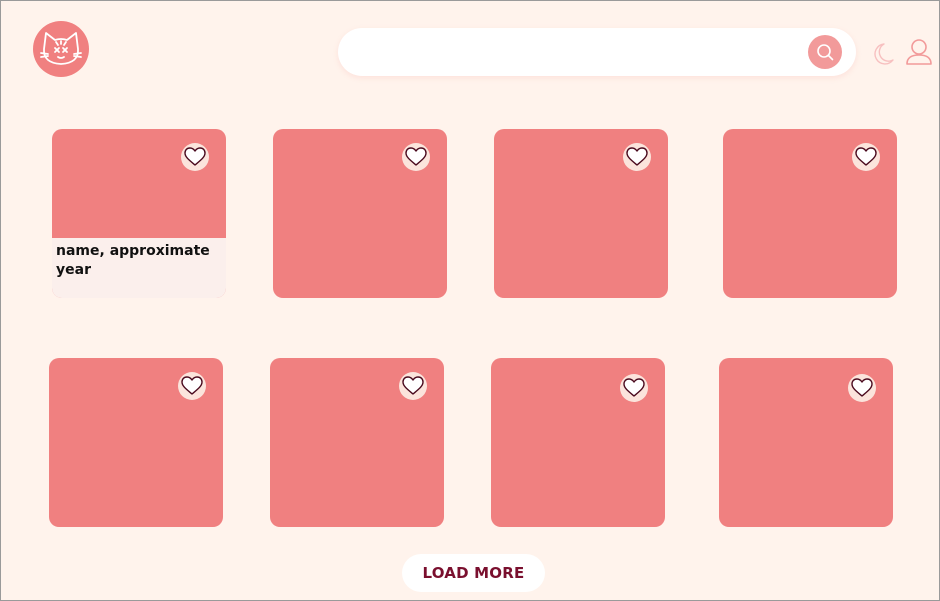 Image resolution: width=940 pixels, height=601 pixels. I want to click on gallery-card: name, approximate year, so click(139, 213).